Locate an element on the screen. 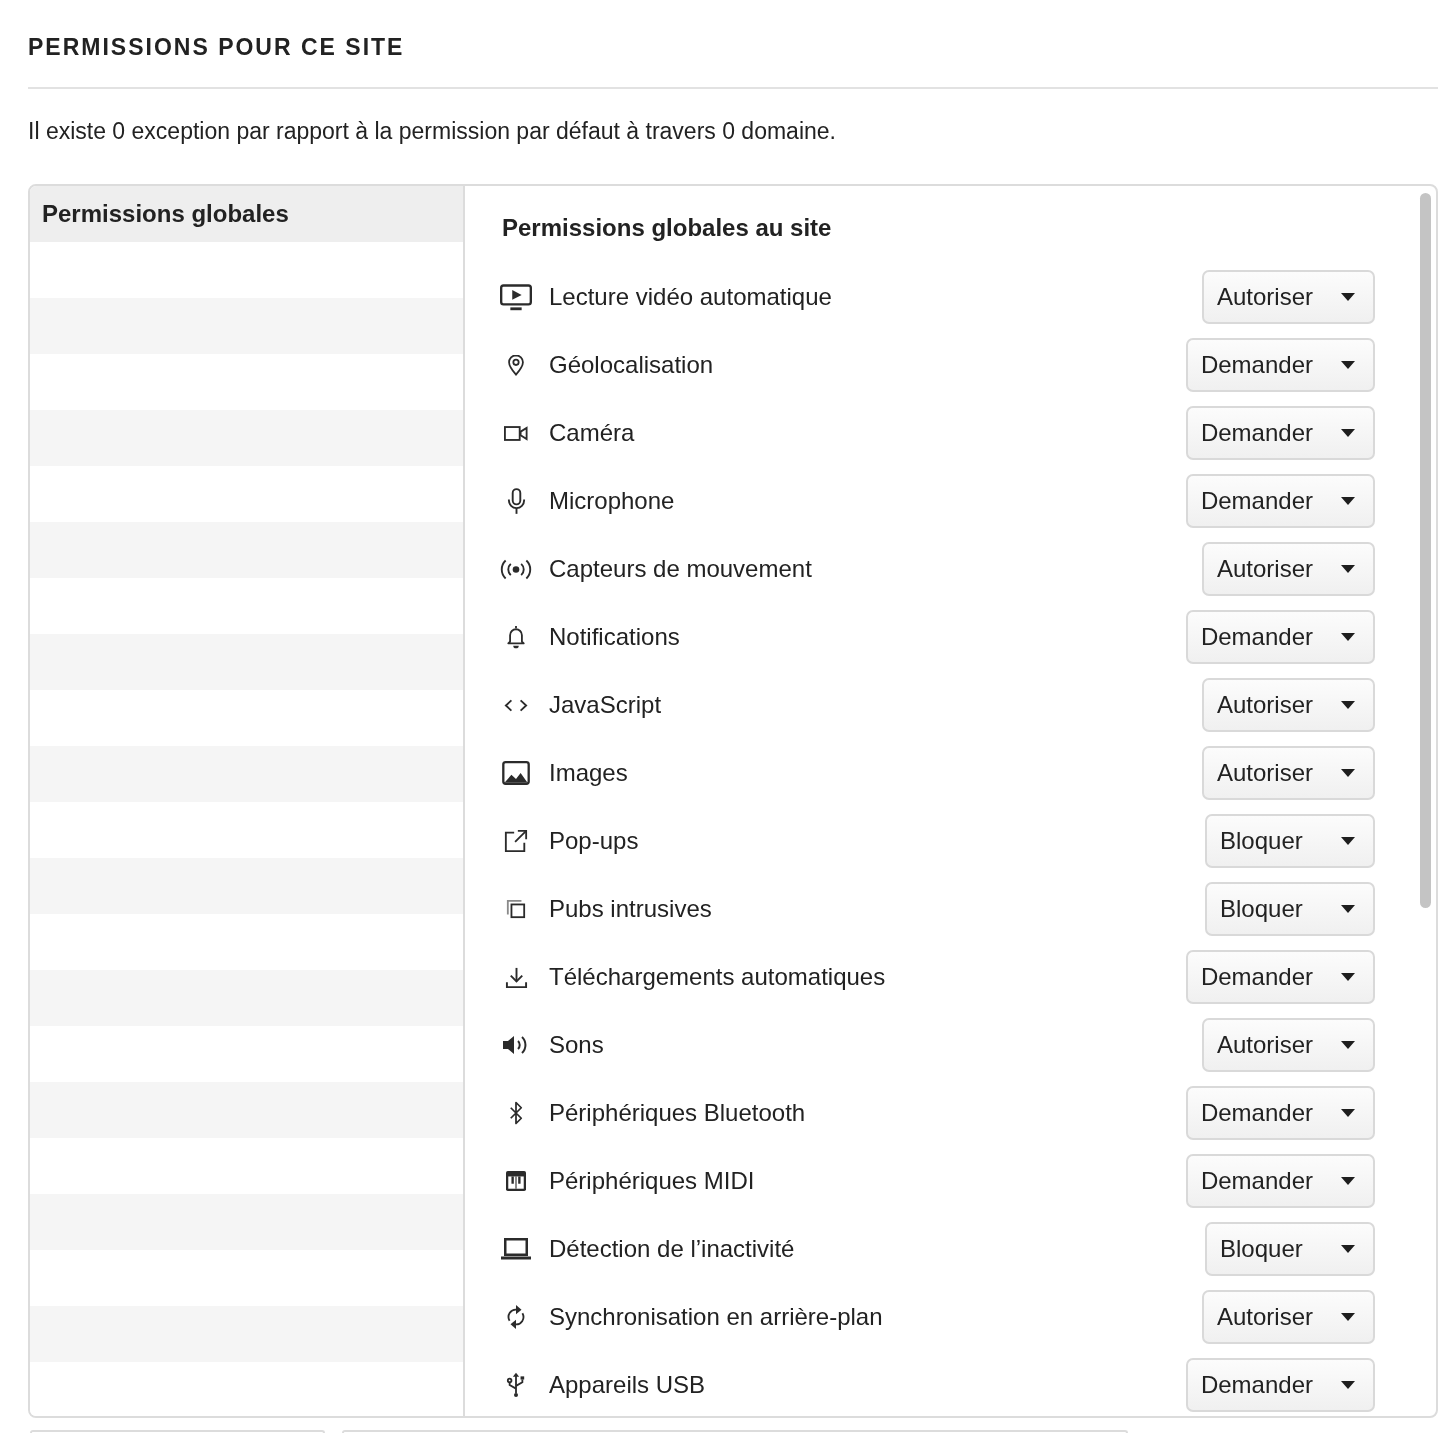 The width and height of the screenshot is (1453, 1433). piano-keys-icon is located at coordinates (516, 1181).